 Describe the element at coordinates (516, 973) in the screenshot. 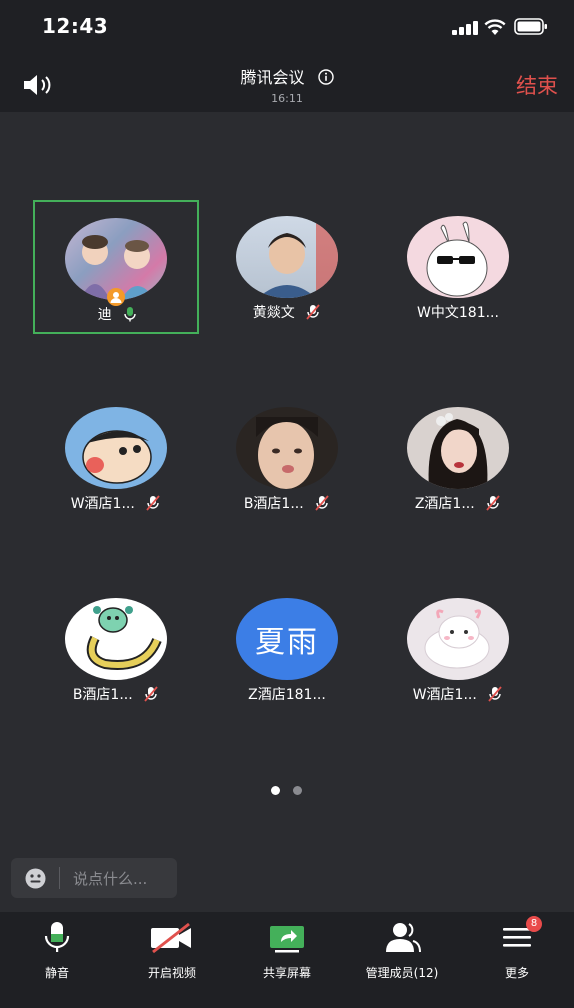

I see `more-label: 更多` at that location.